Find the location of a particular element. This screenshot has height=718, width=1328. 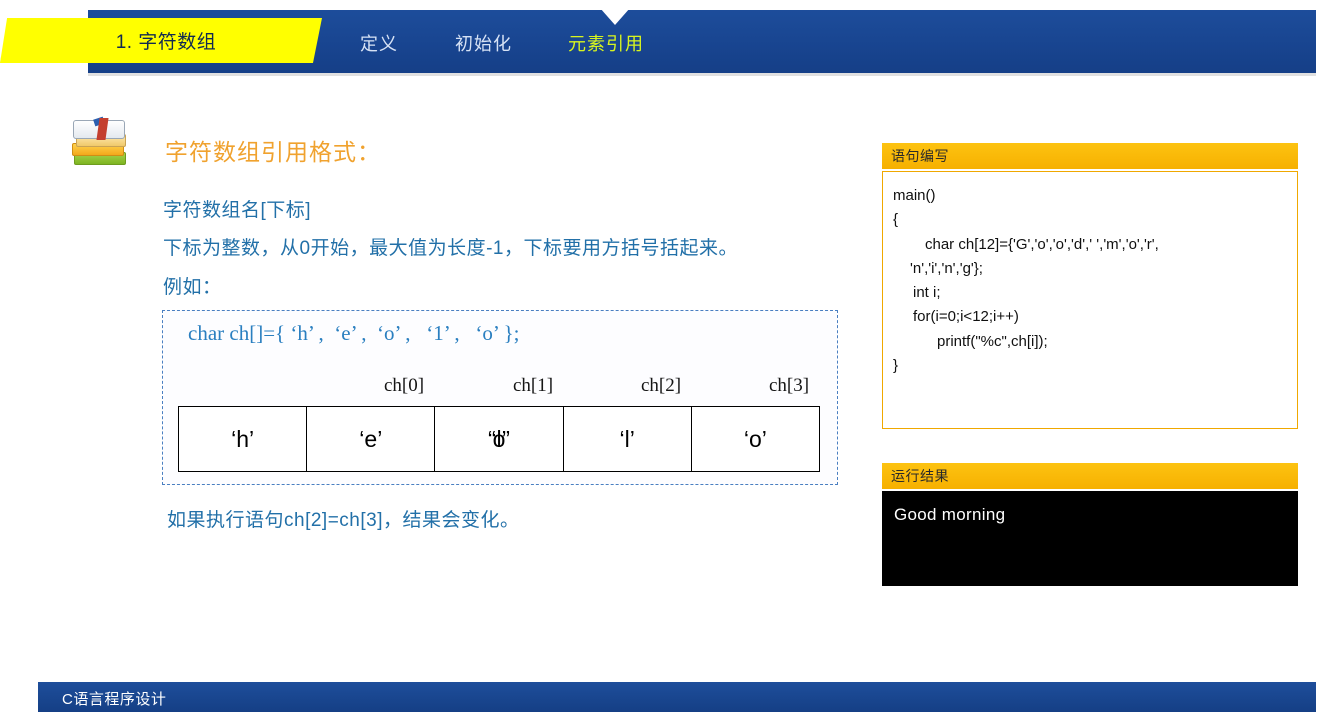

page-title: 字符数组引用格式： is located at coordinates (273, 152).